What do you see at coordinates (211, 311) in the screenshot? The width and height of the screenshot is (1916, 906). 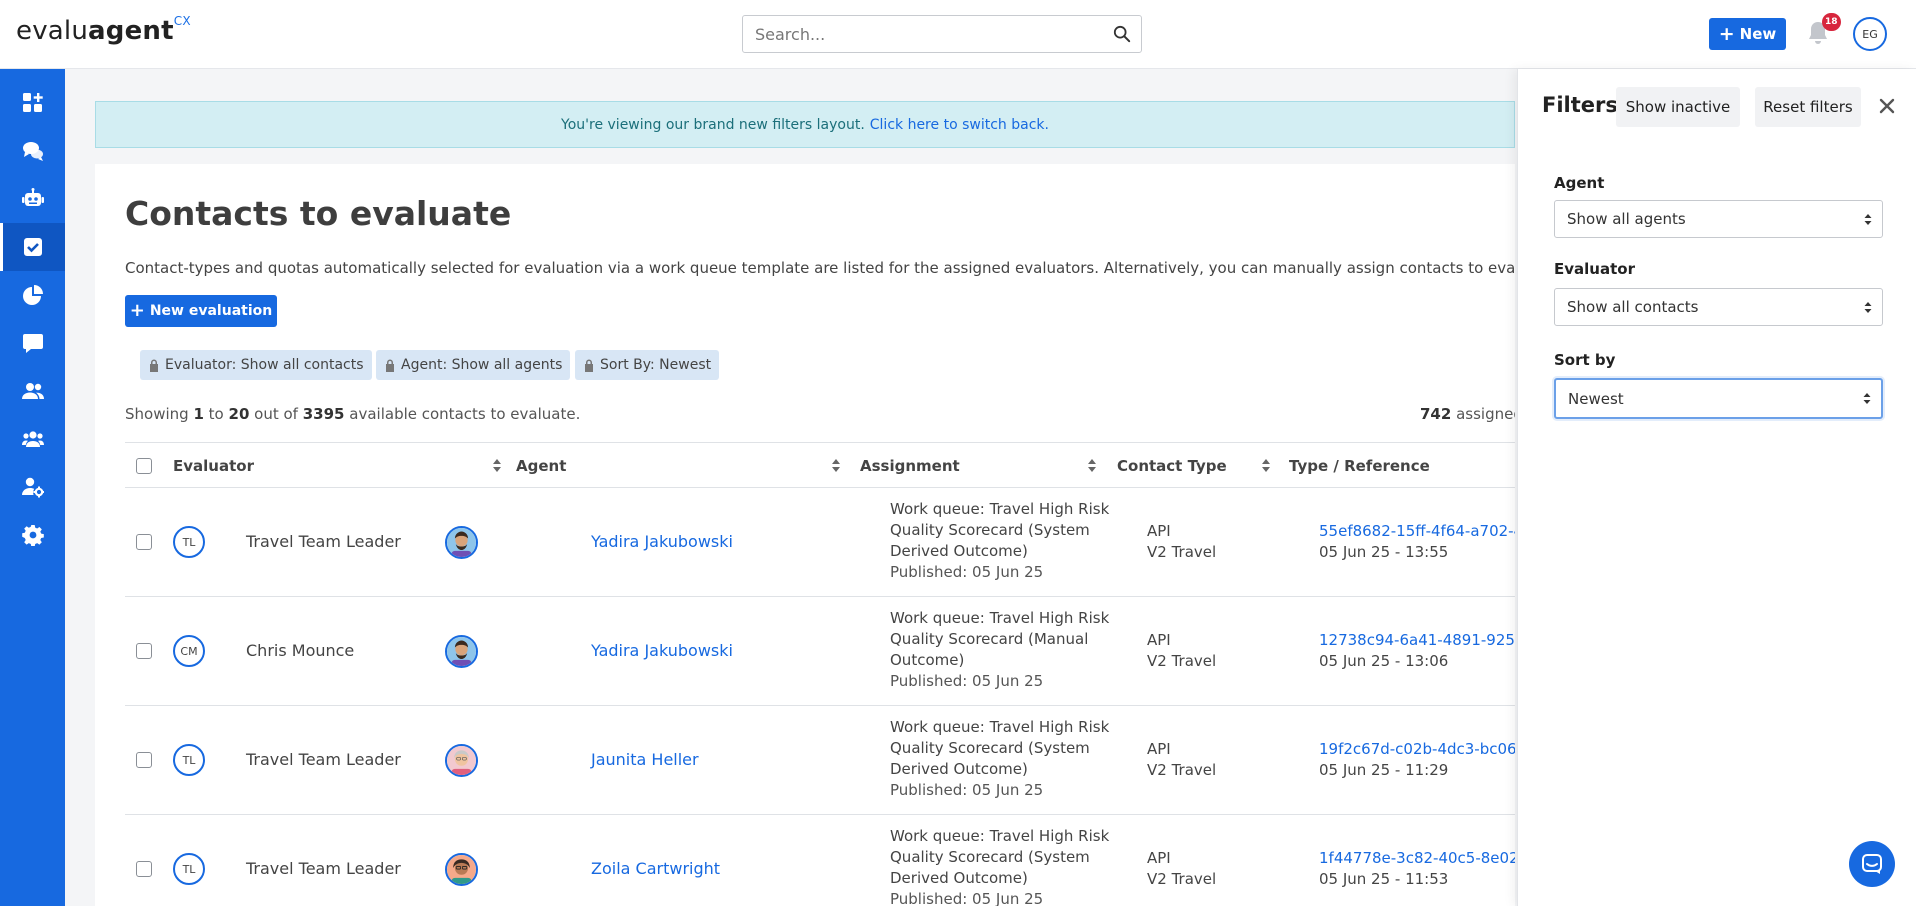 I see `new-evaluation-label: New evaluation` at bounding box center [211, 311].